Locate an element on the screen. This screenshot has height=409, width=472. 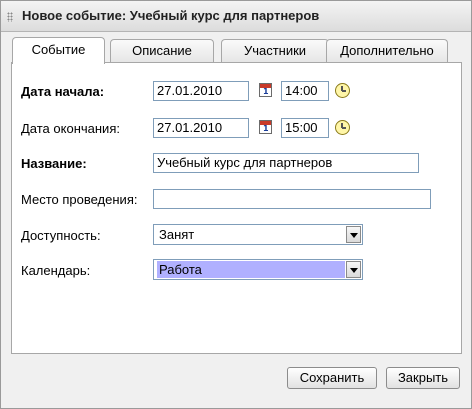
availability-value: Занят is located at coordinates (177, 234).